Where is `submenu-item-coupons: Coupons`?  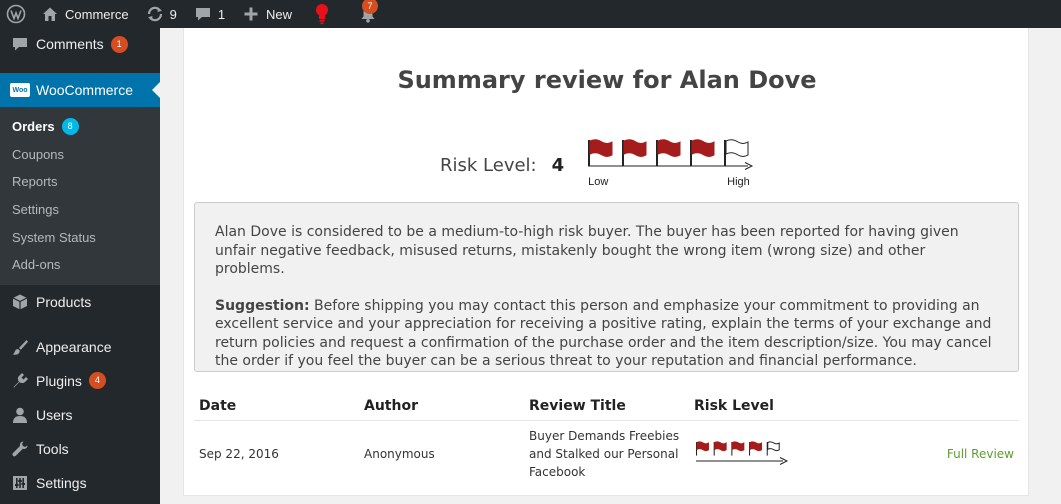 submenu-item-coupons: Coupons is located at coordinates (80, 155).